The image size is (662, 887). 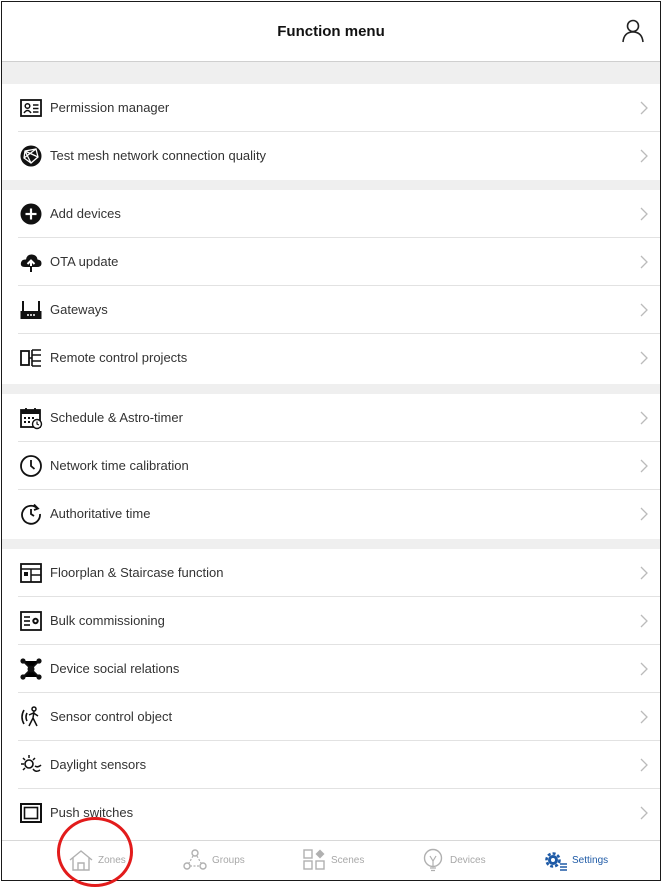 What do you see at coordinates (98, 764) in the screenshot?
I see `menu-item-label: Daylight sensors` at bounding box center [98, 764].